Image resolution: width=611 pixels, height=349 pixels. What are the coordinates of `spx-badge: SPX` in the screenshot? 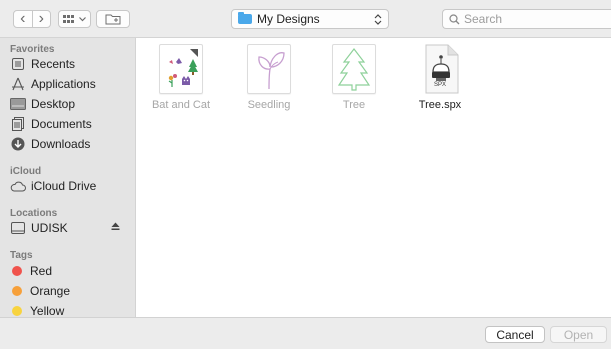 It's located at (439, 85).